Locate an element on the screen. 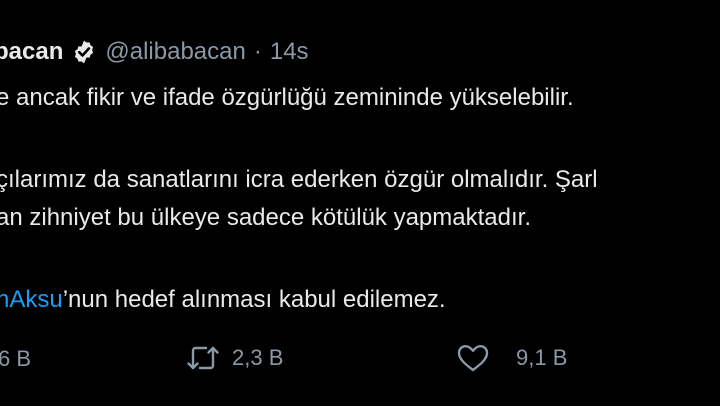 This screenshot has height=406, width=720. mention-link: nAksu is located at coordinates (31, 299).